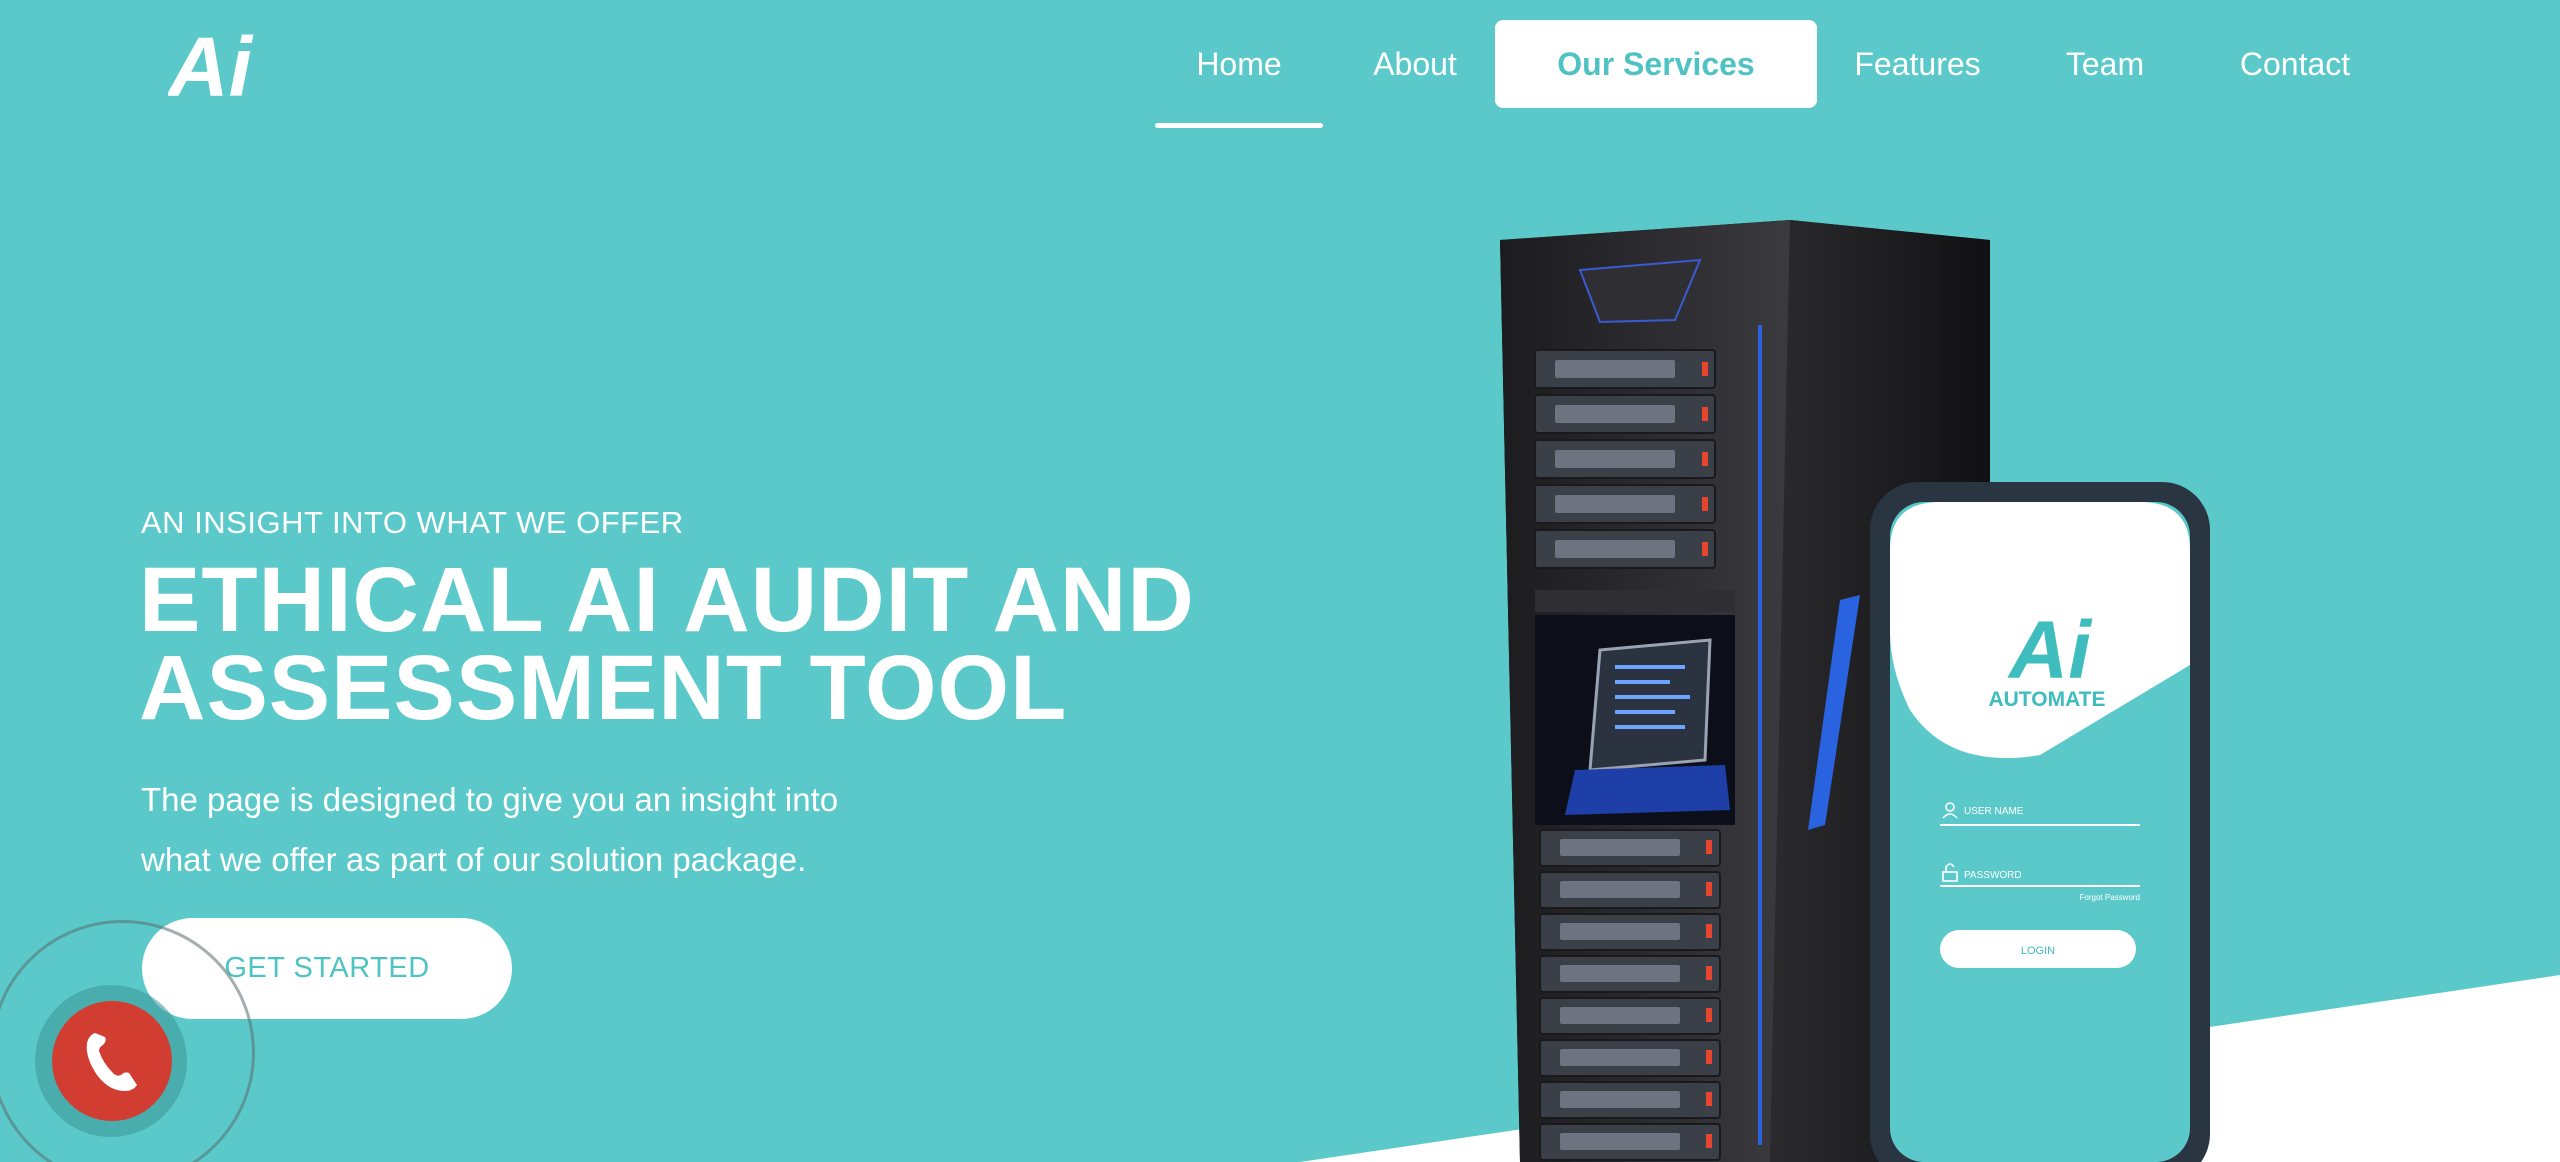 The image size is (2560, 1162). What do you see at coordinates (1994, 811) in the screenshot?
I see `username-field: USER NAME` at bounding box center [1994, 811].